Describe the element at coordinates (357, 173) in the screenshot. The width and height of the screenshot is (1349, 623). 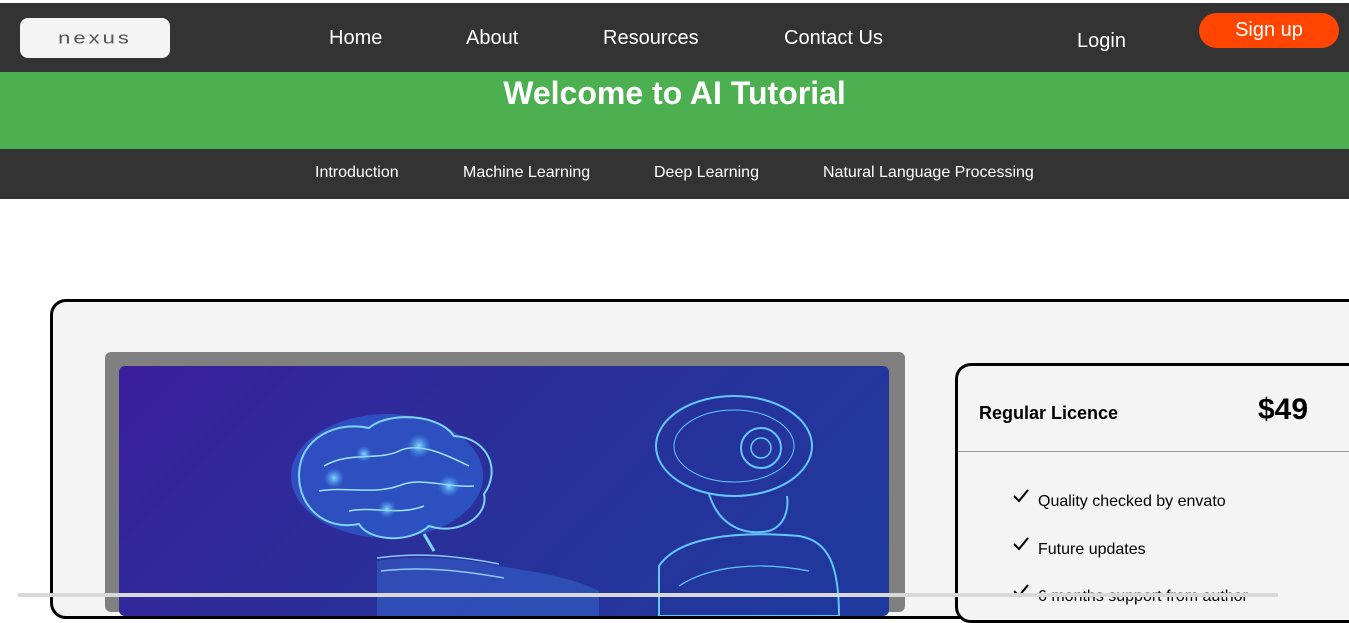
I see `subnav-introduction: Introduction` at that location.